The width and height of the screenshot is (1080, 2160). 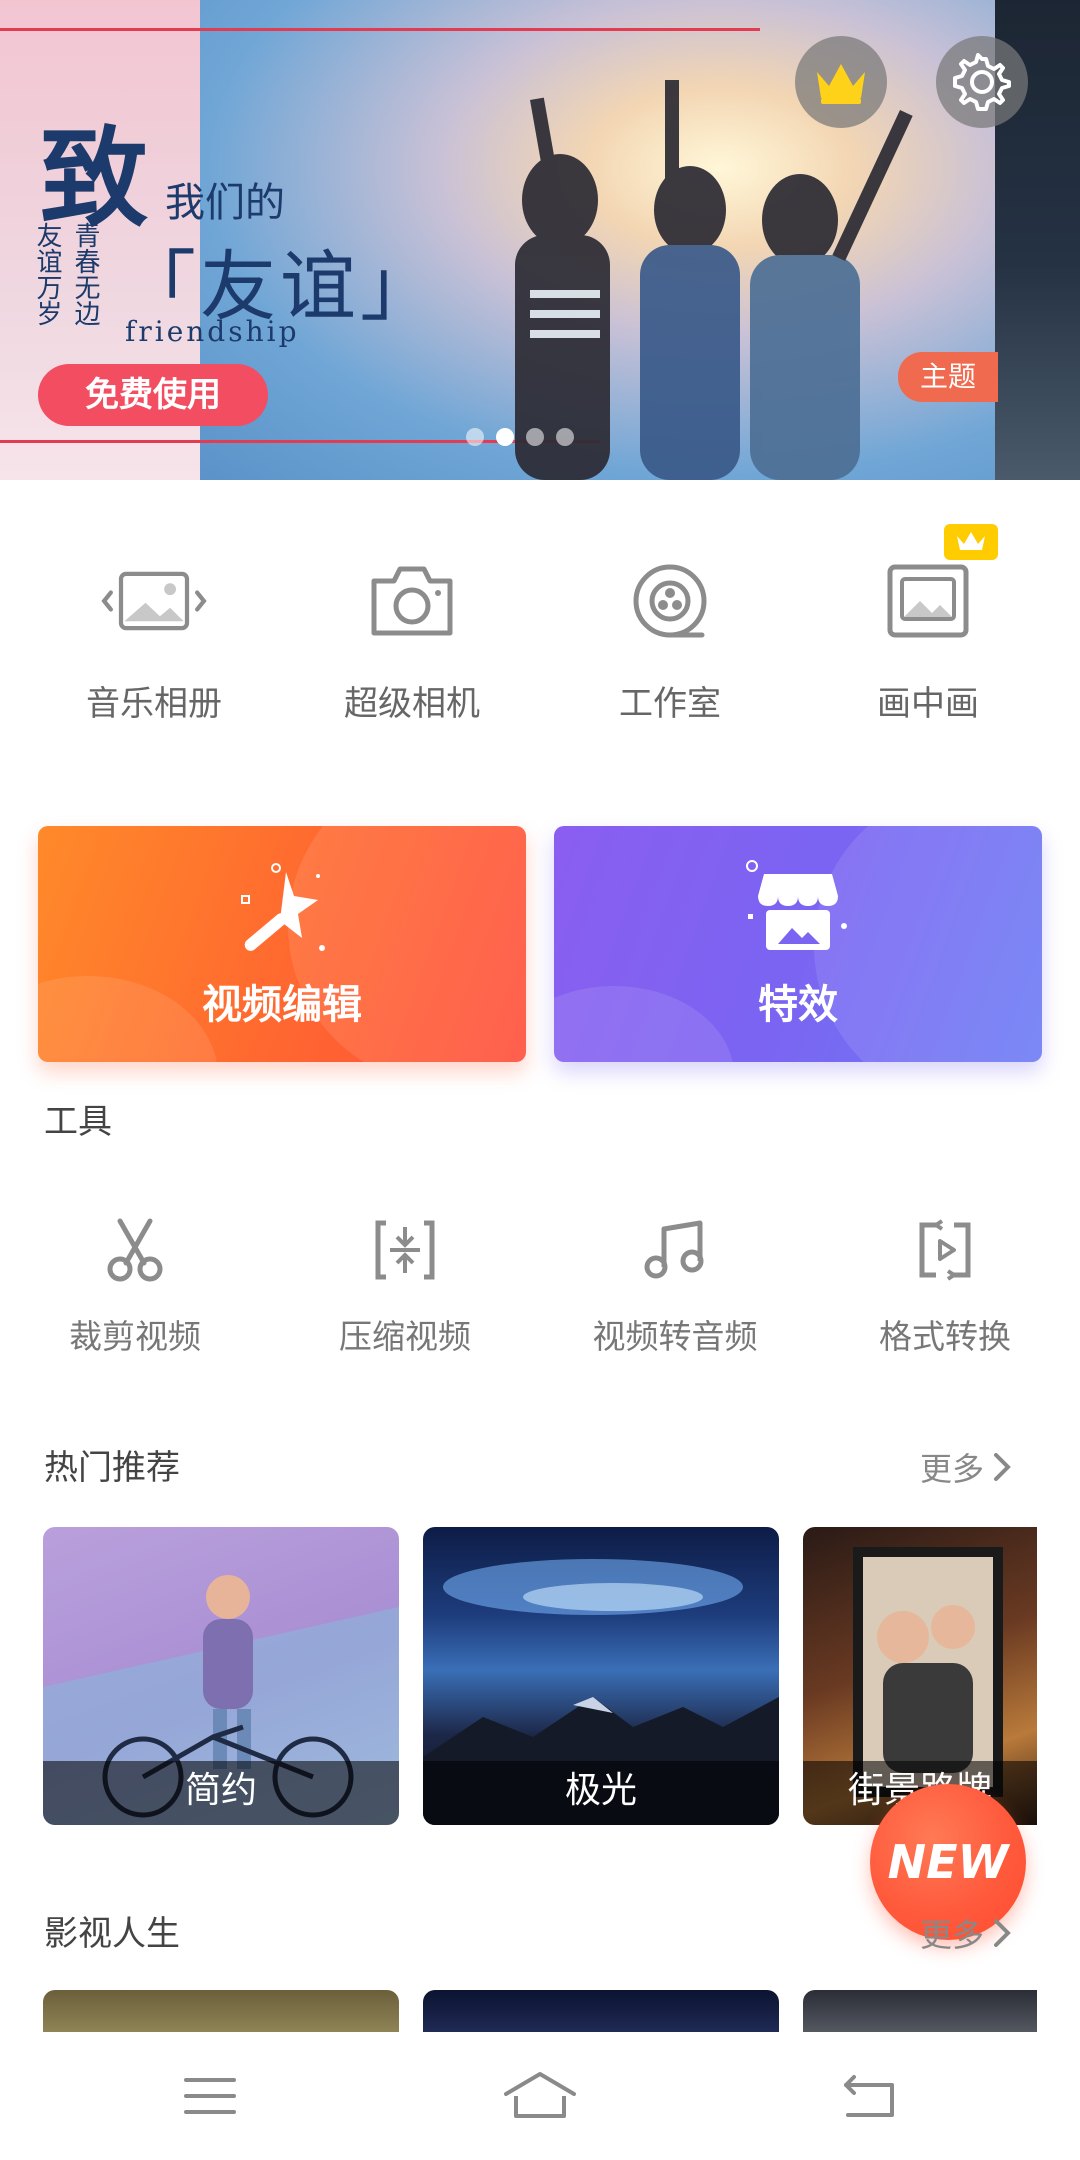 I want to click on tool-format-convert: 格式转换, so click(x=945, y=1290).